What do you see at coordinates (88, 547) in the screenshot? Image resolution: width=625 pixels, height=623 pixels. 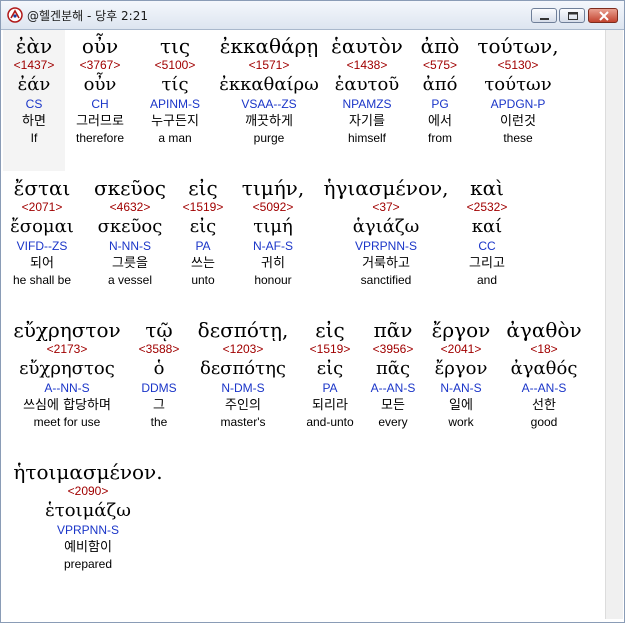 I see `korean-gloss: 예비함이` at bounding box center [88, 547].